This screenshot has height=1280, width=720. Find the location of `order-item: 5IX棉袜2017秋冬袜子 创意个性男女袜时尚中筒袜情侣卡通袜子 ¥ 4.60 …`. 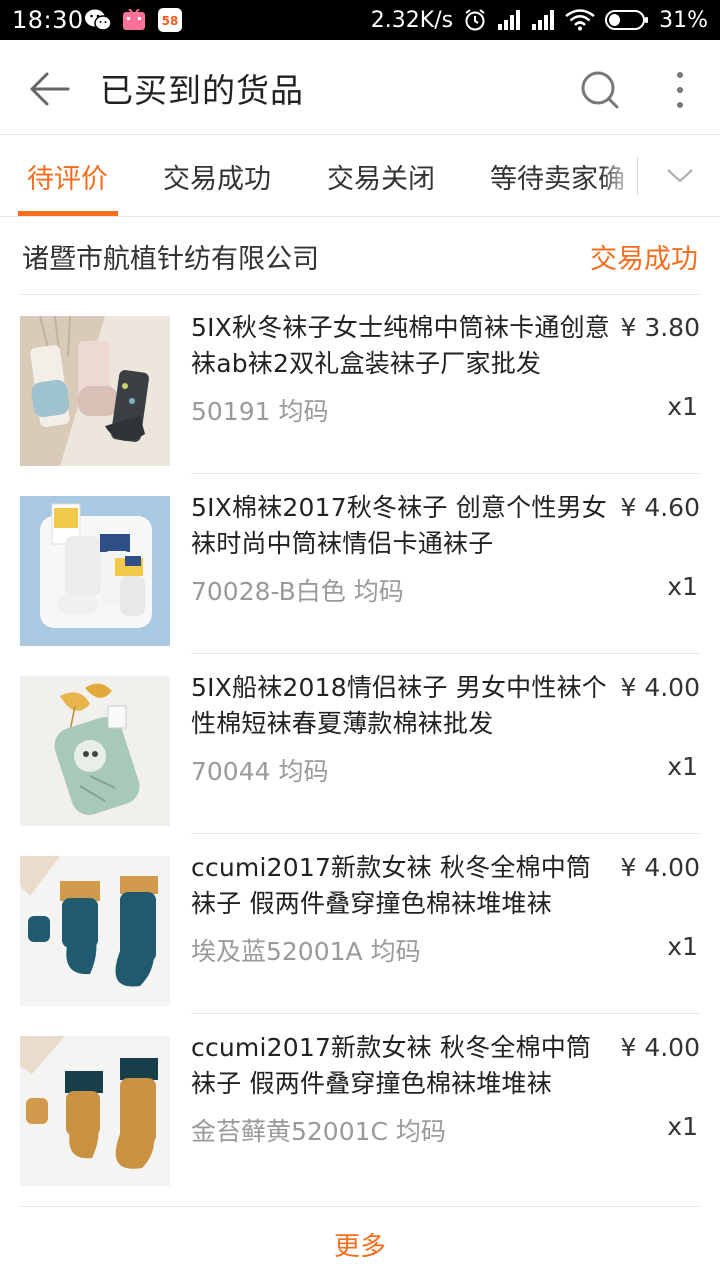

order-item: 5IX棉袜2017秋冬袜子 创意个性男女袜时尚中筒袜情侣卡通袜子 ¥ 4.60 … is located at coordinates (360, 565).